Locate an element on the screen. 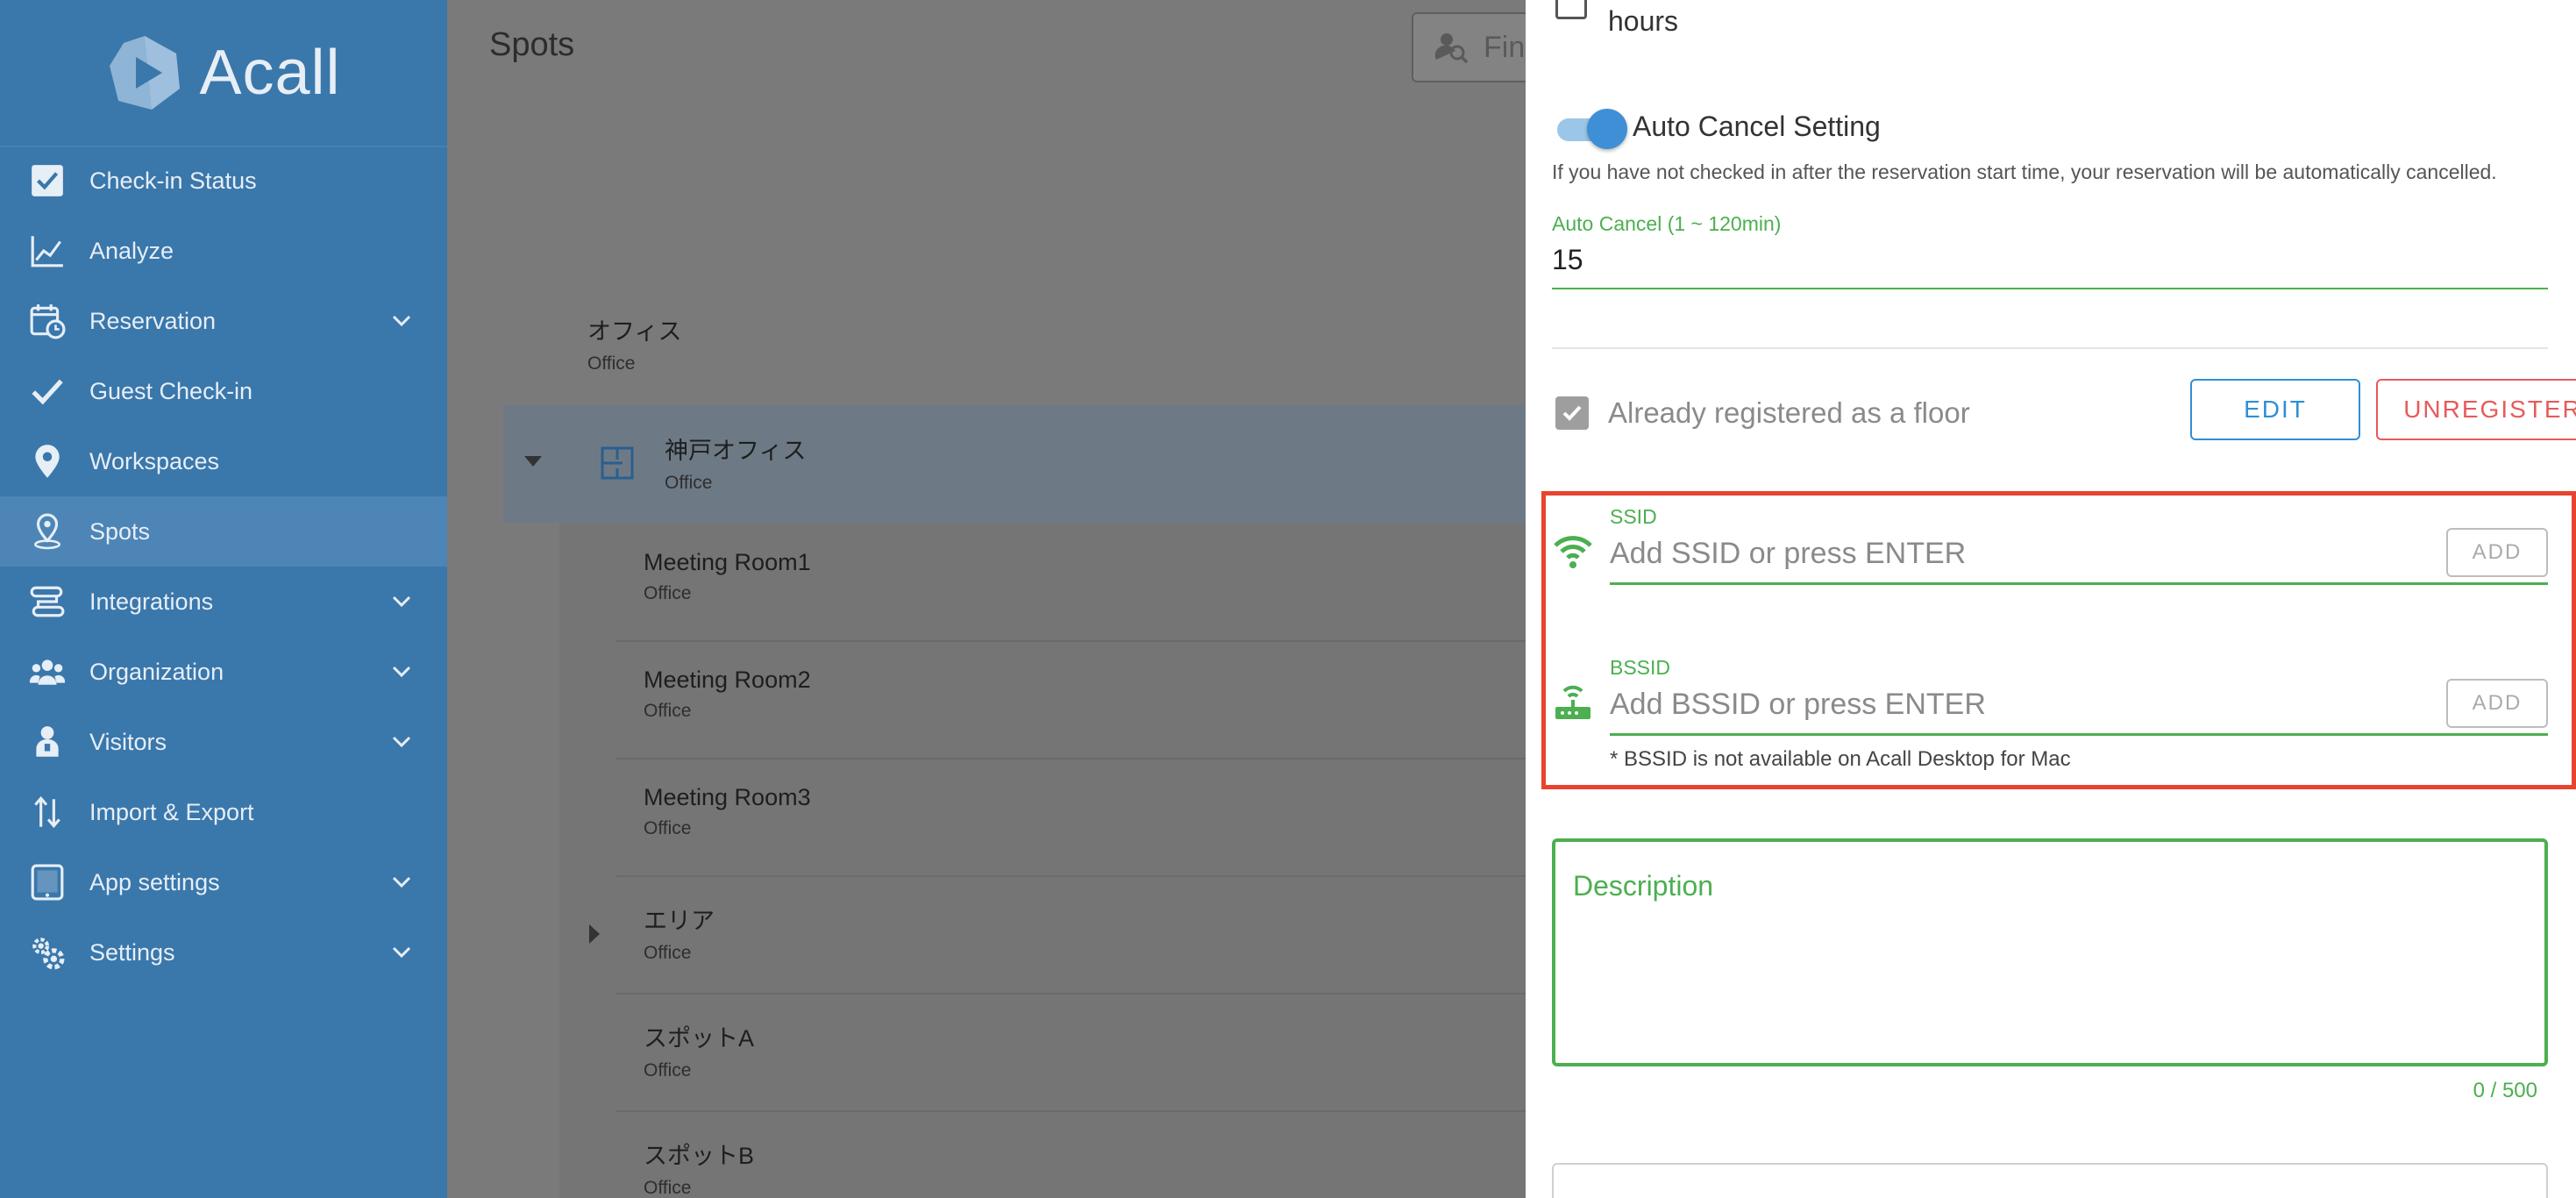  tree-item: オフィス Office is located at coordinates (1126, 343).